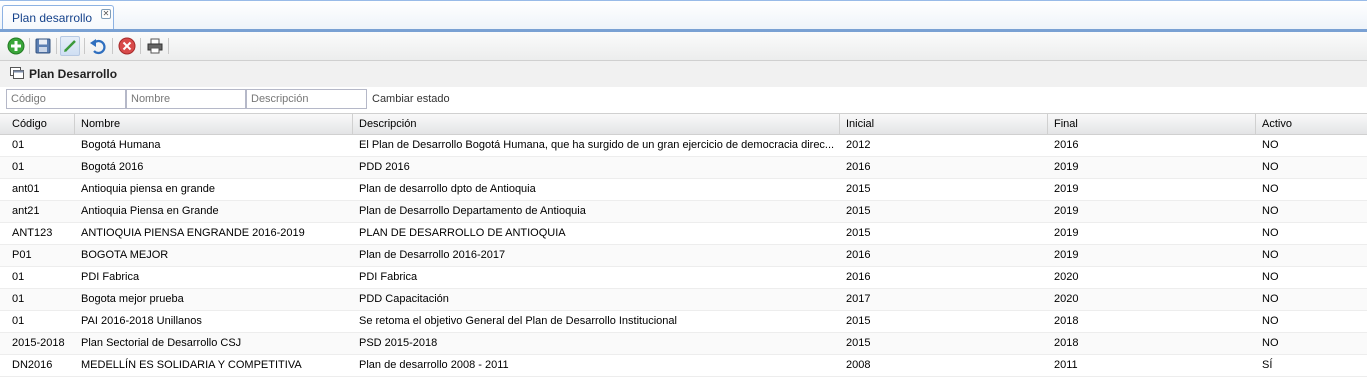  I want to click on column-header-inicial: Inicial, so click(944, 124).